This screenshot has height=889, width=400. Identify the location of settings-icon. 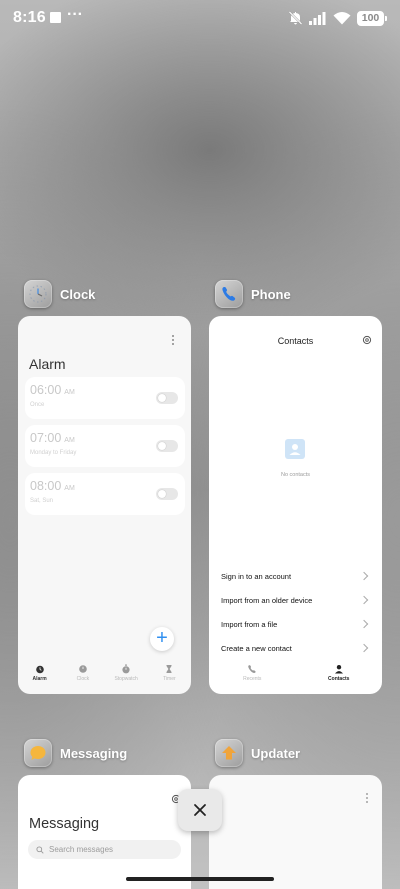
(367, 340).